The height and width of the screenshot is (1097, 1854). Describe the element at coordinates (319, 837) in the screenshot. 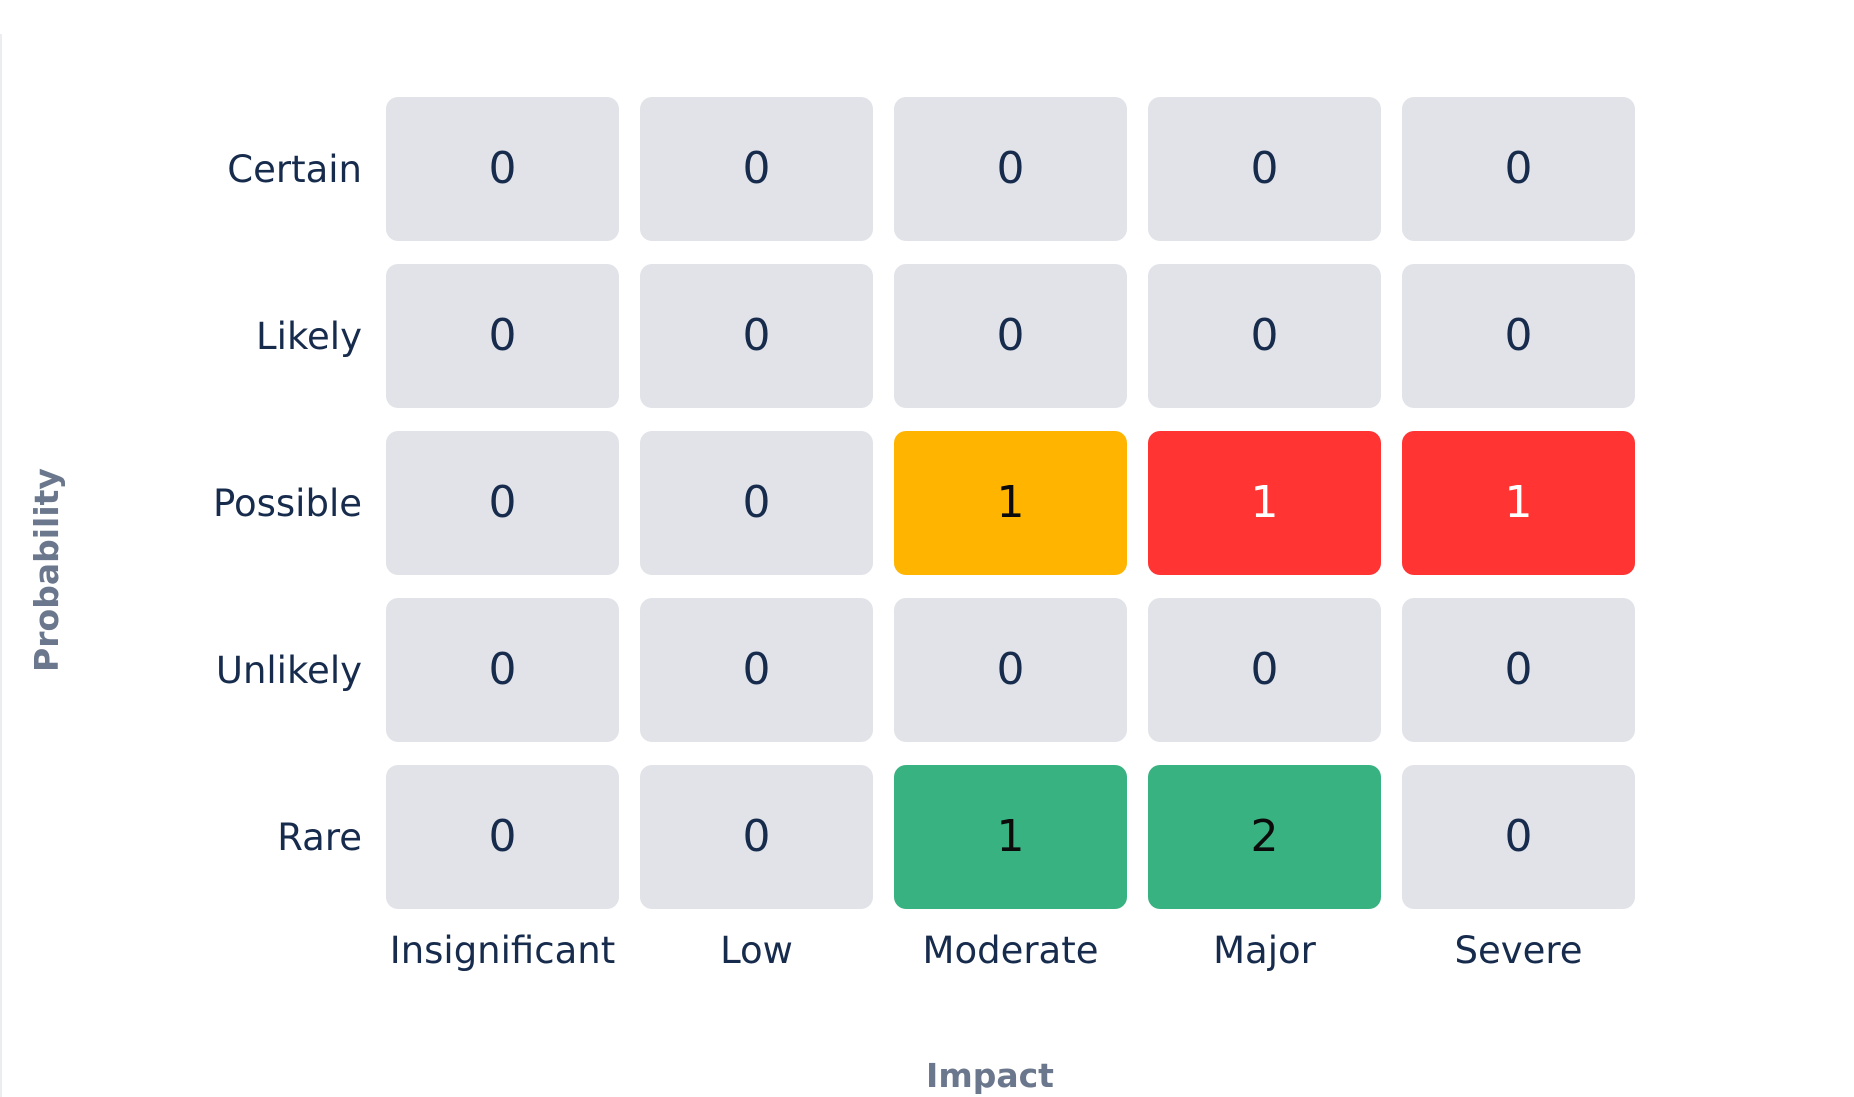

I see `row-label: Rare` at that location.